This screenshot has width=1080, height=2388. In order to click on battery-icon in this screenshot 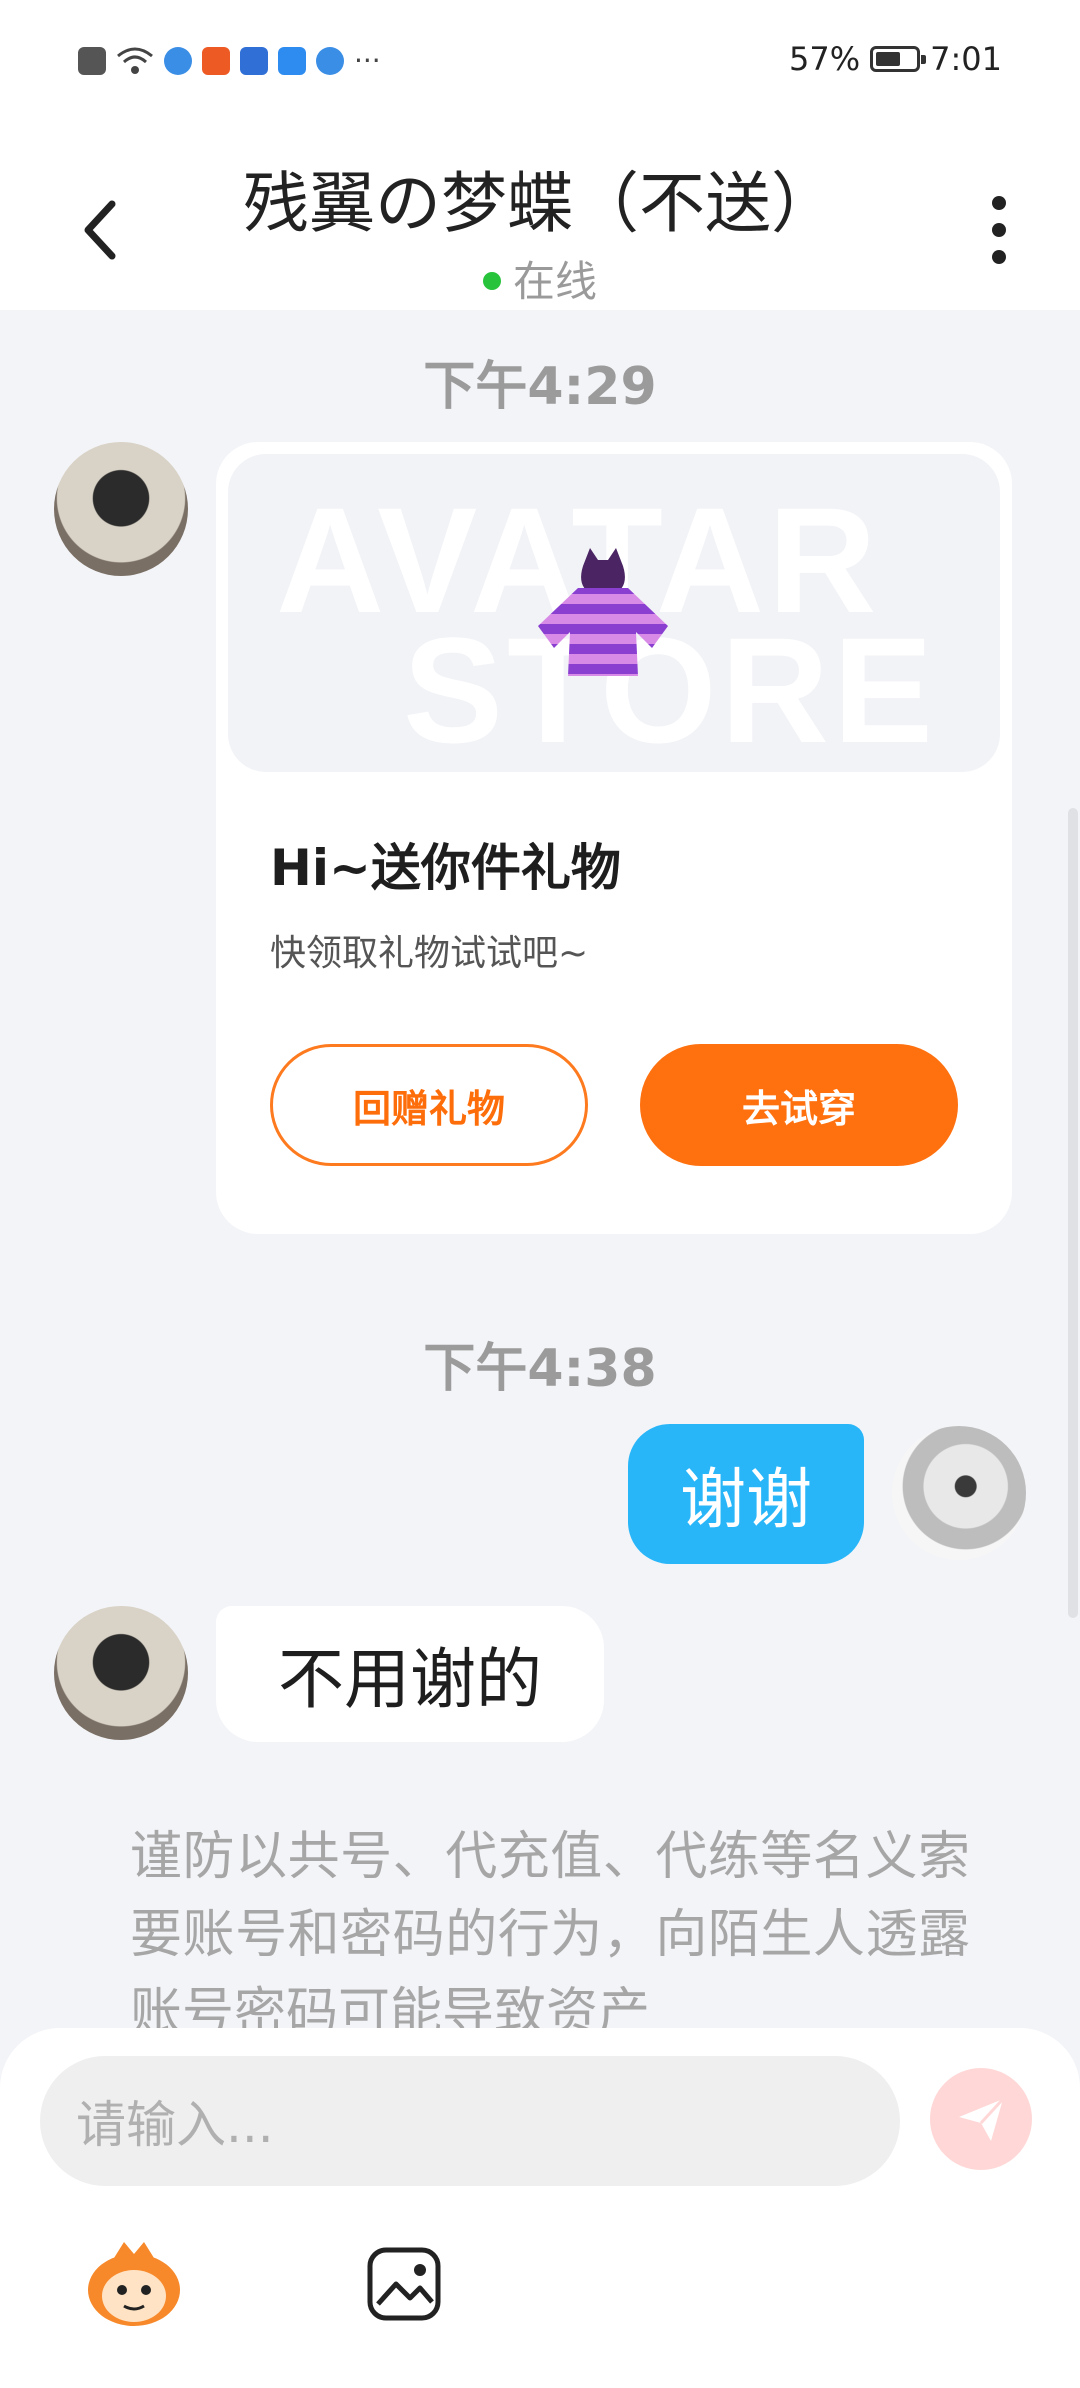, I will do `click(898, 59)`.